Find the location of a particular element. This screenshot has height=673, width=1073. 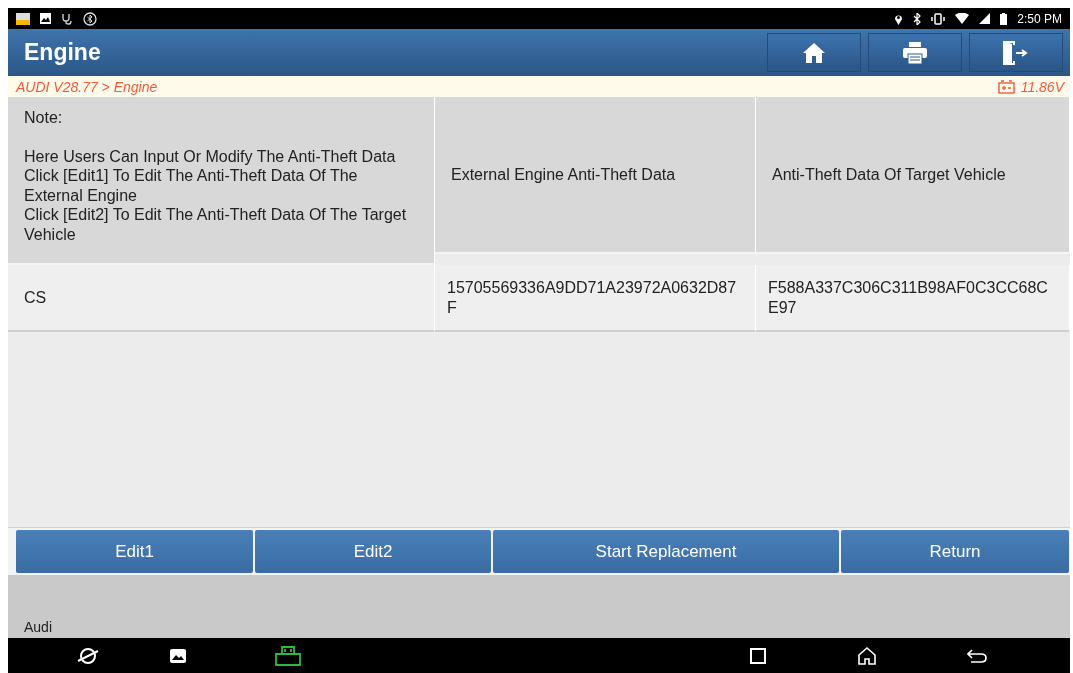

bluetooth-icon is located at coordinates (917, 18).